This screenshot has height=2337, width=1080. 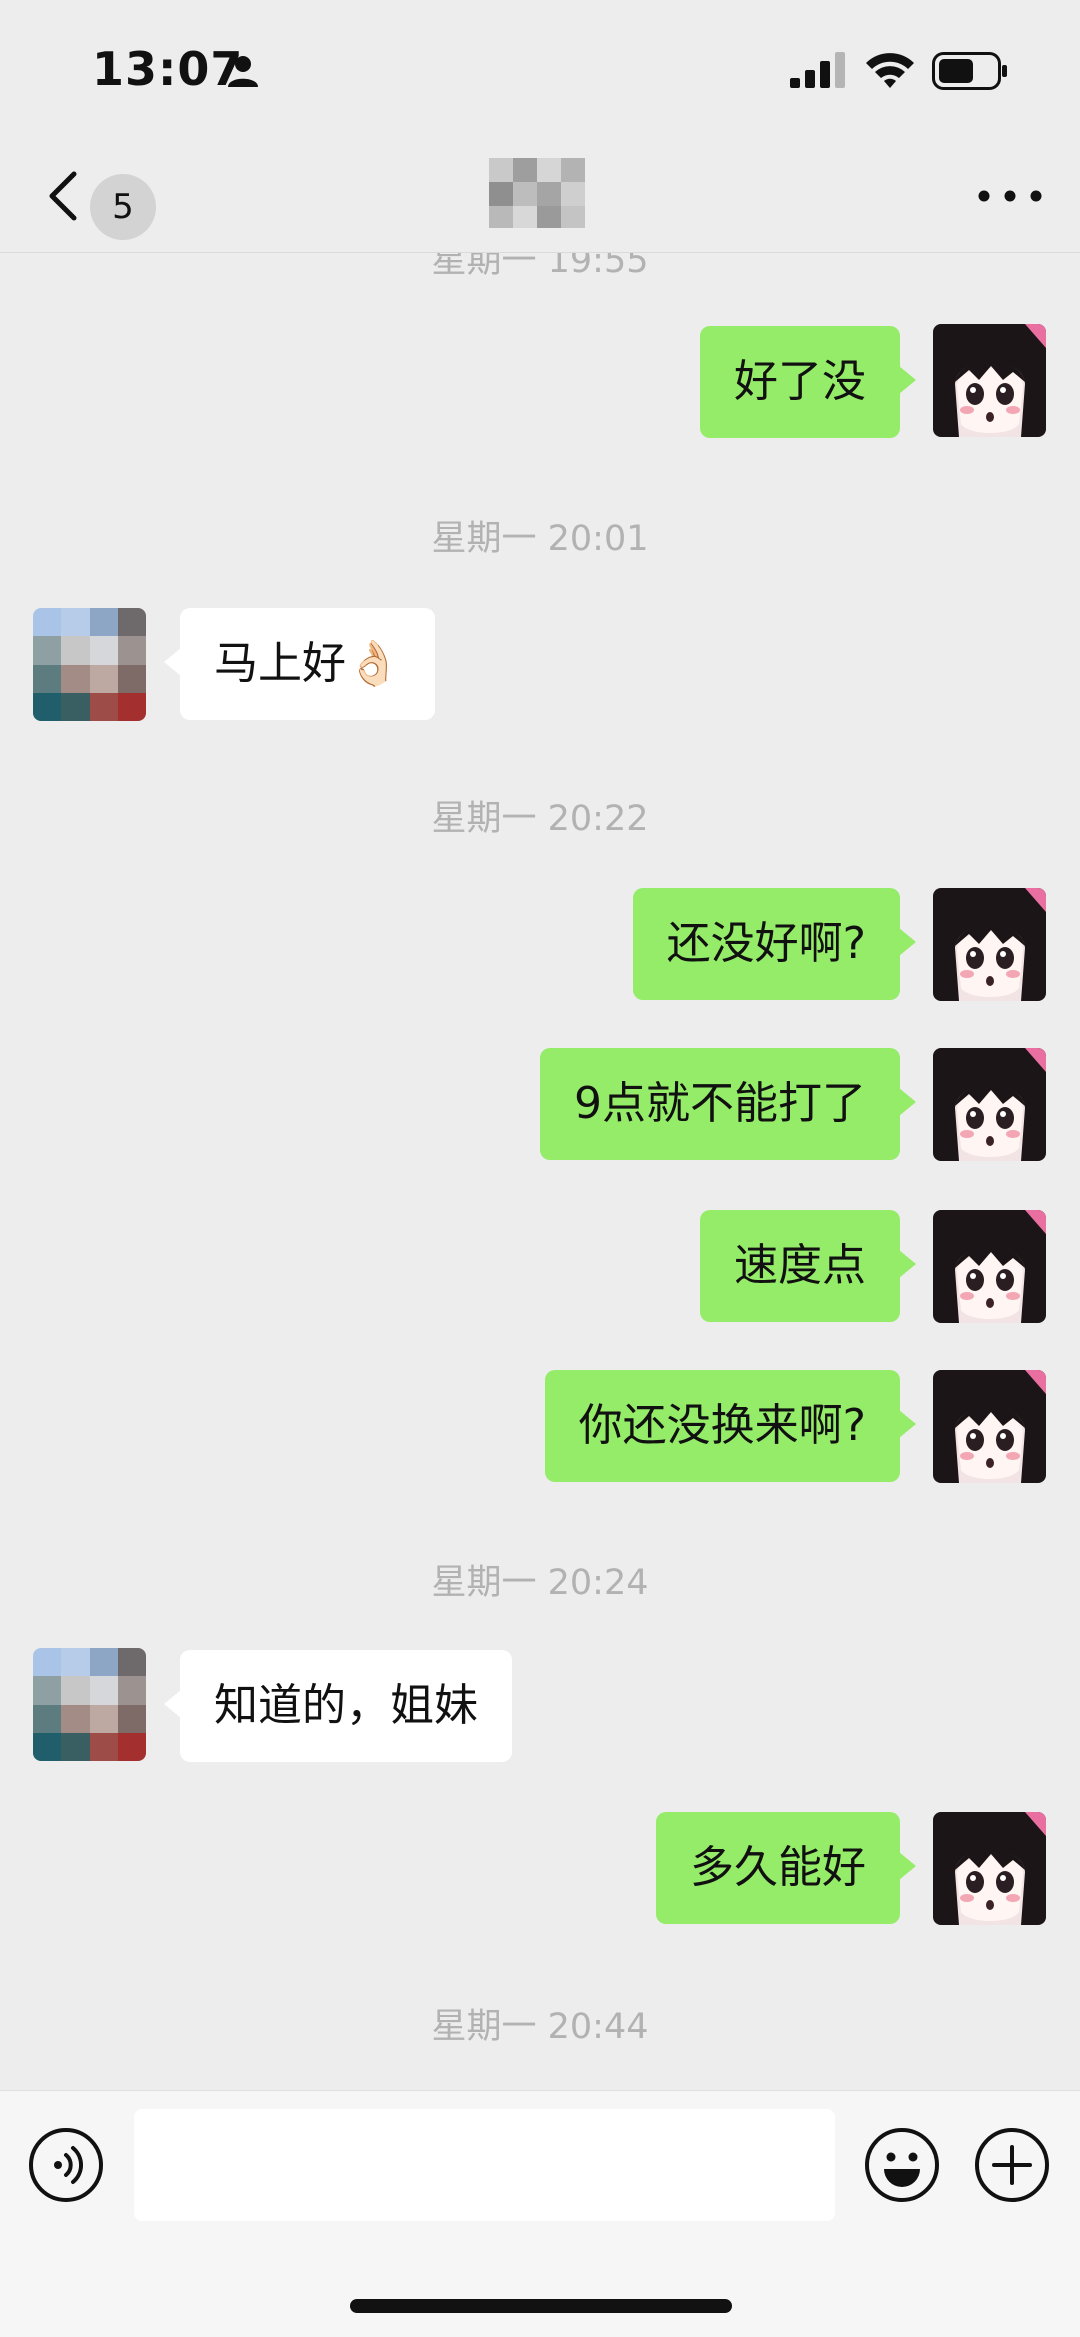 What do you see at coordinates (540, 2027) in the screenshot?
I see `timestamp: 星期一 20:44` at bounding box center [540, 2027].